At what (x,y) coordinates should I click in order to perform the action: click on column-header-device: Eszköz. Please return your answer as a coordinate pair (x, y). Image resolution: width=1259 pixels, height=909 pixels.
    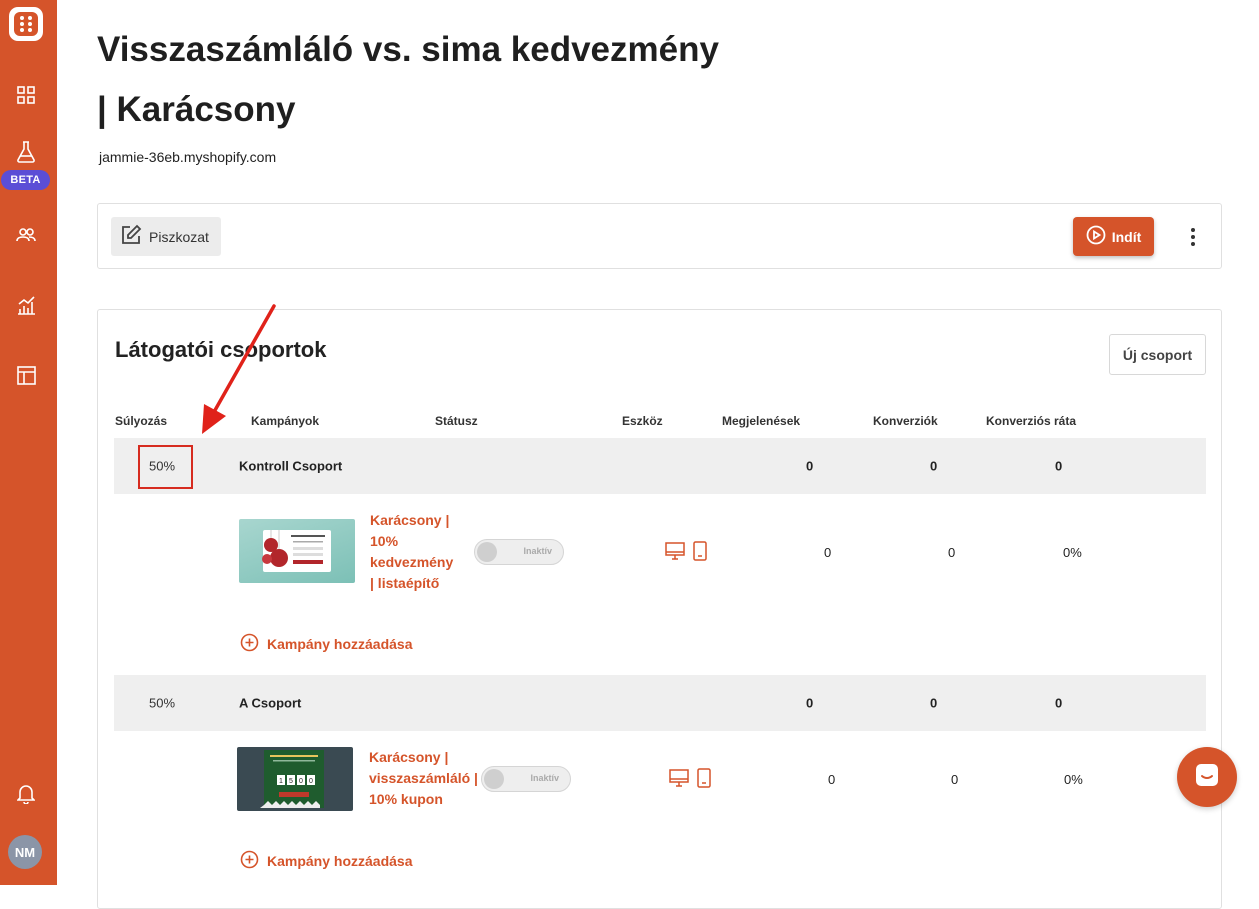
    Looking at the image, I should click on (642, 421).